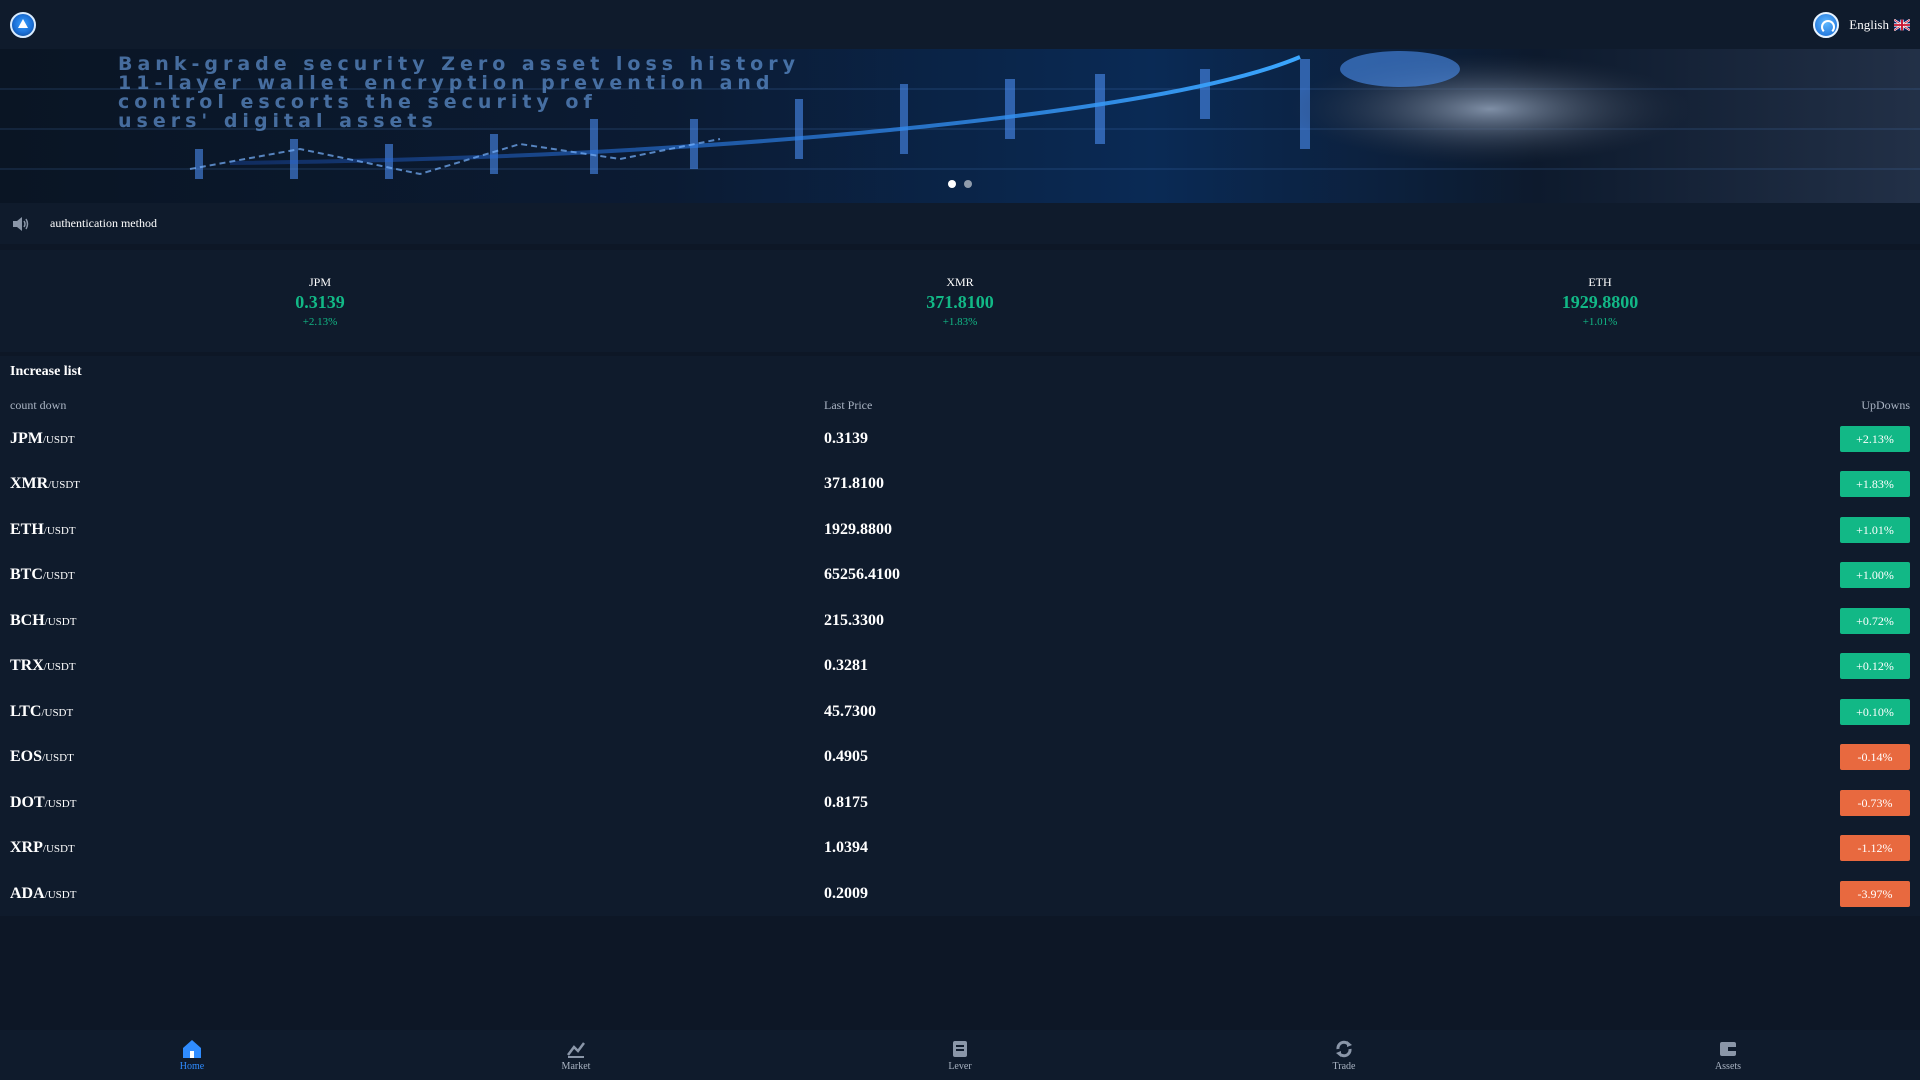 This screenshot has width=1920, height=1080. Describe the element at coordinates (27, 529) in the screenshot. I see `pair-base: ETH` at that location.